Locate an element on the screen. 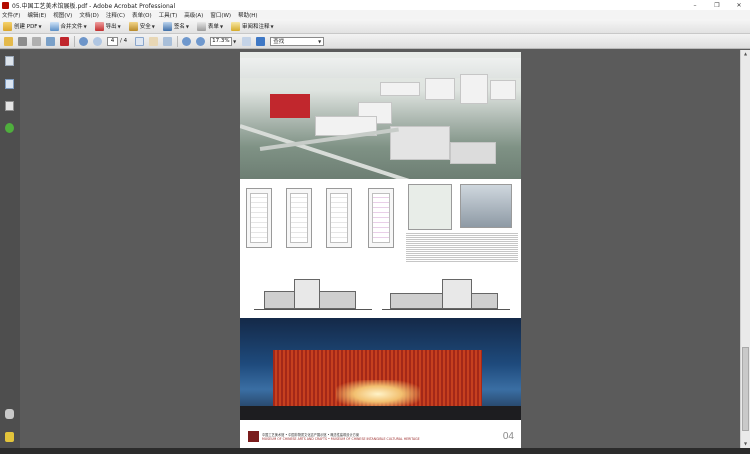 The width and height of the screenshot is (750, 454). export-icon is located at coordinates (99, 26).